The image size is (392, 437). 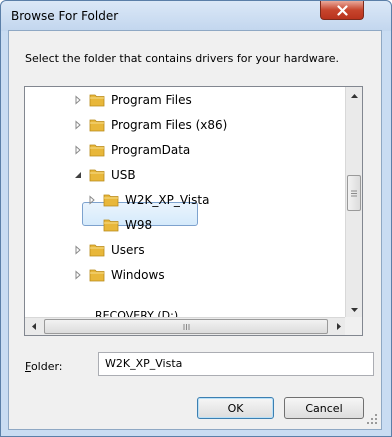 What do you see at coordinates (167, 200) in the screenshot?
I see `tree-item-label: W2K_XP_Vista` at bounding box center [167, 200].